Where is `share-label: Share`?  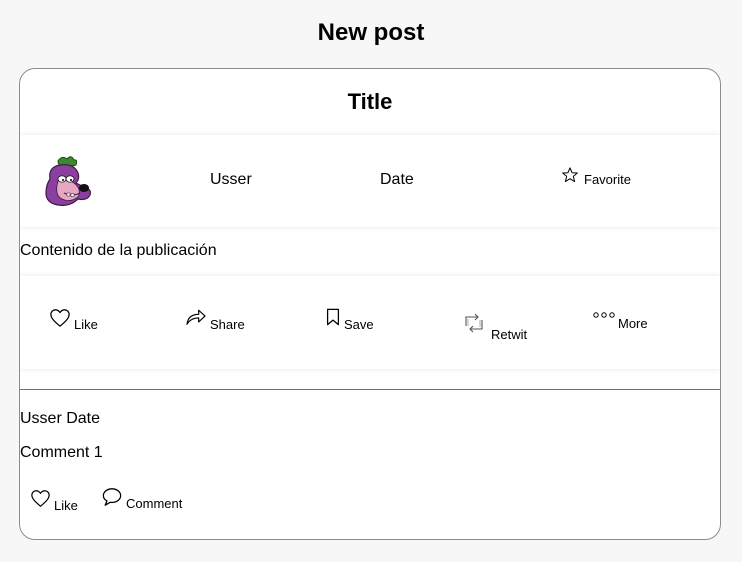 share-label: Share is located at coordinates (227, 324).